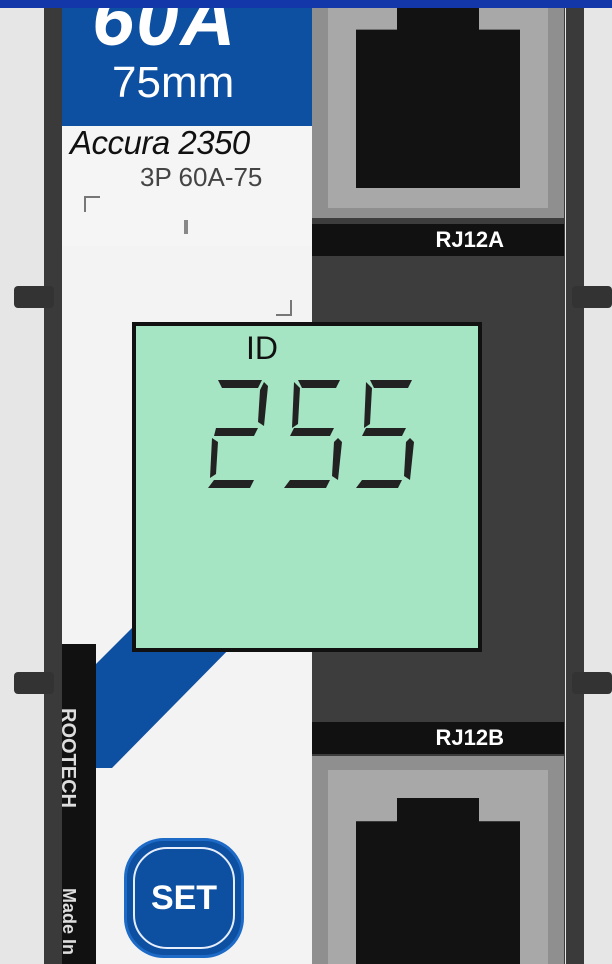 The width and height of the screenshot is (612, 964). I want to click on lcd-caption: ID, so click(262, 348).